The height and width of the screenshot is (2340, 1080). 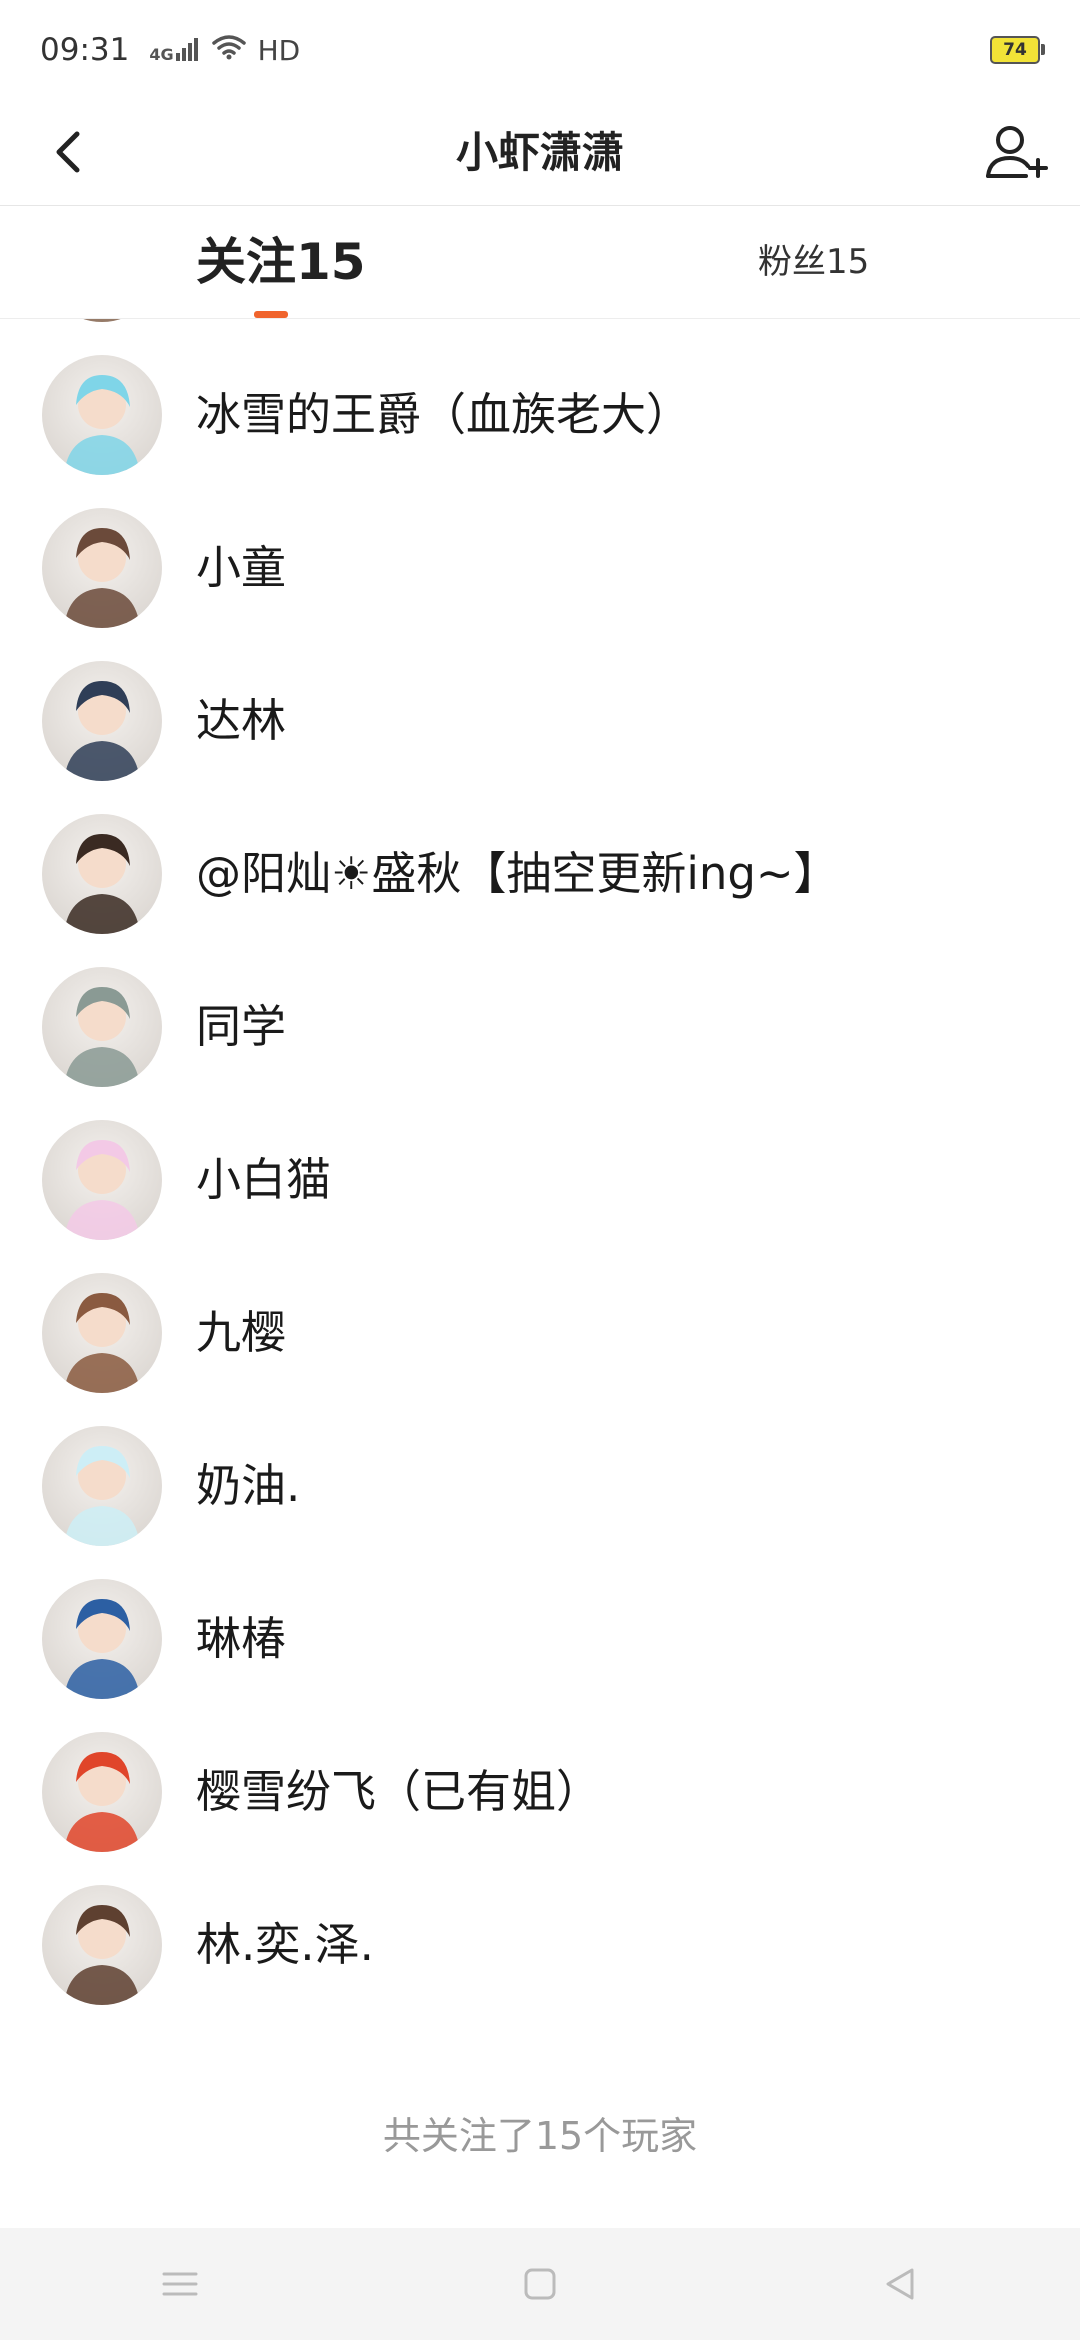 What do you see at coordinates (241, 720) in the screenshot?
I see `user-name: 达林` at bounding box center [241, 720].